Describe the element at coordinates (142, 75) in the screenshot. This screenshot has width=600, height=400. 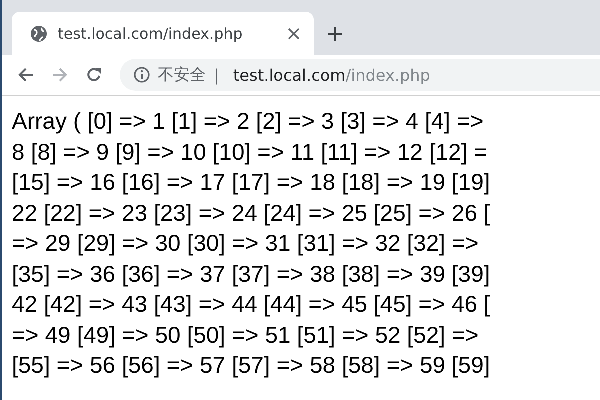
I see `info-icon` at that location.